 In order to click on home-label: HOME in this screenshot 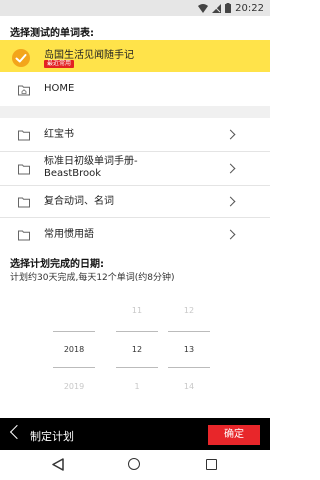, I will do `click(59, 88)`.